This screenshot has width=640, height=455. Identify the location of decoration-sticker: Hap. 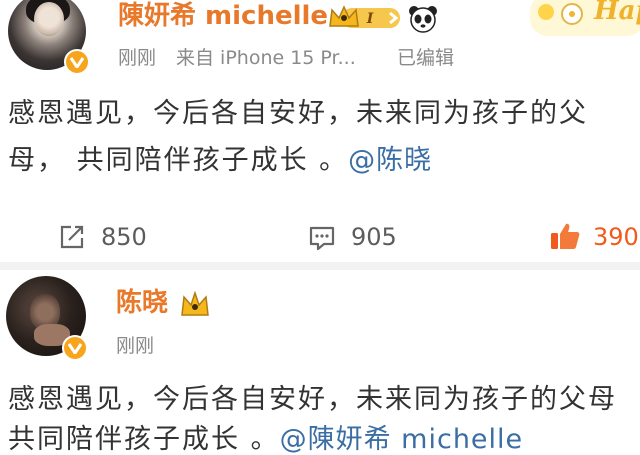
(585, 18).